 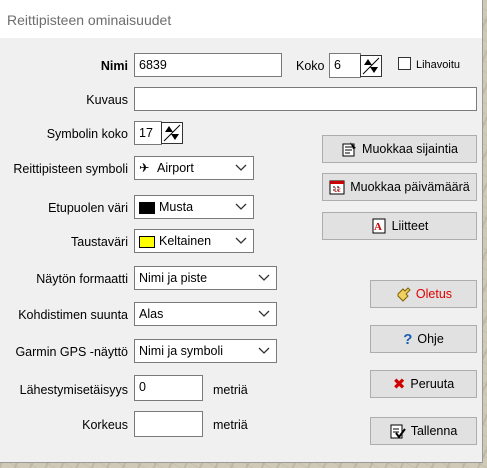 I want to click on save-label: Tallenna, so click(x=434, y=431).